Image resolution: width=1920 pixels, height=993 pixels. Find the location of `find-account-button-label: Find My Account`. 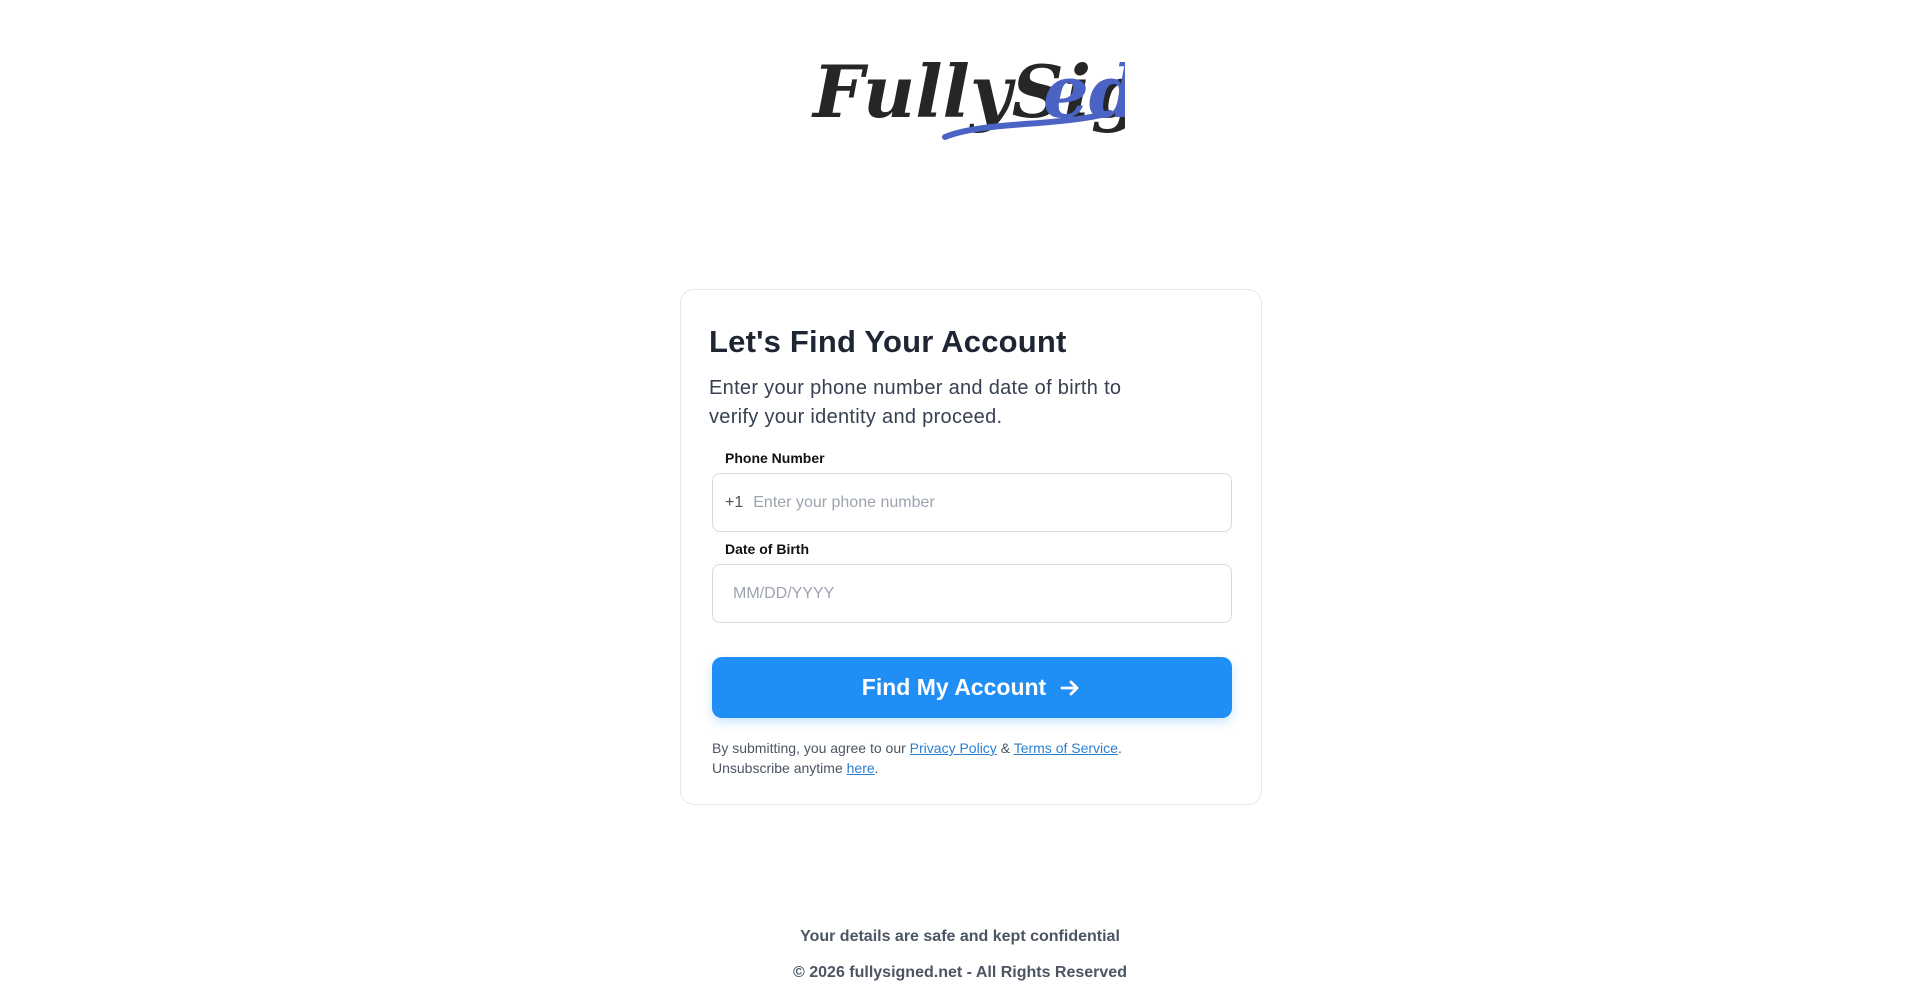

find-account-button-label: Find My Account is located at coordinates (954, 687).